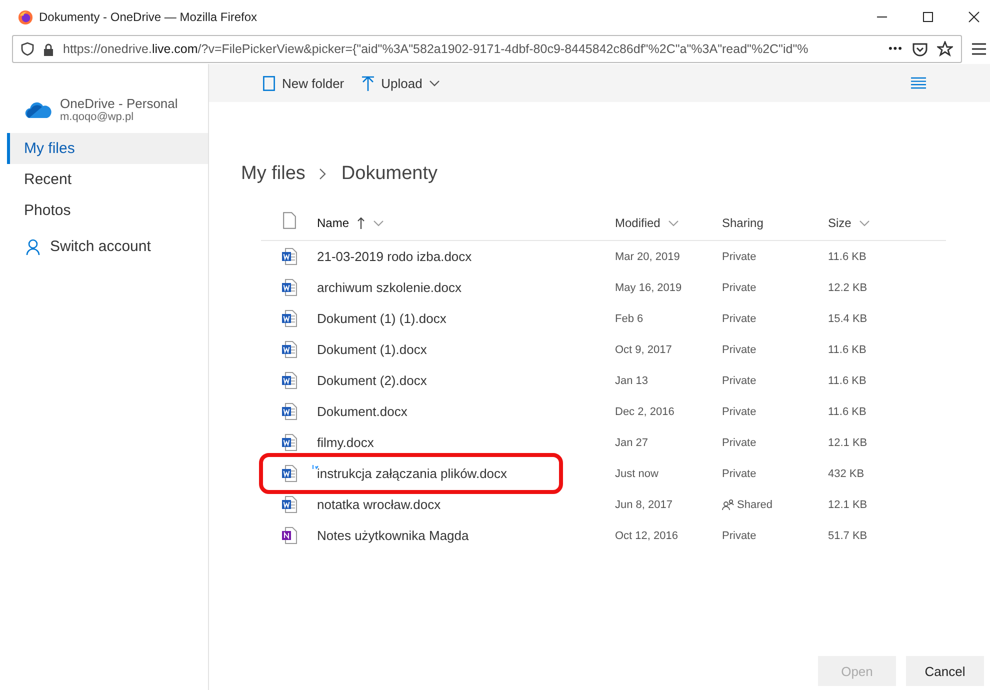 This screenshot has height=690, width=990. What do you see at coordinates (107, 210) in the screenshot?
I see `sidebar-item: Photos` at bounding box center [107, 210].